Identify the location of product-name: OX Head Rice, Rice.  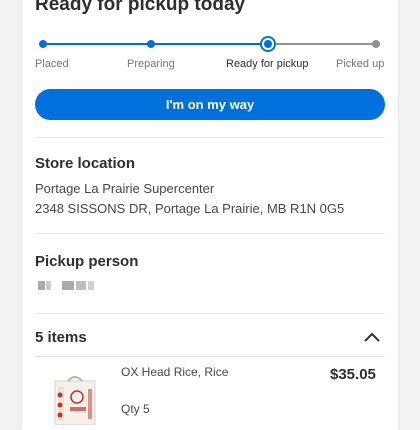
(174, 372).